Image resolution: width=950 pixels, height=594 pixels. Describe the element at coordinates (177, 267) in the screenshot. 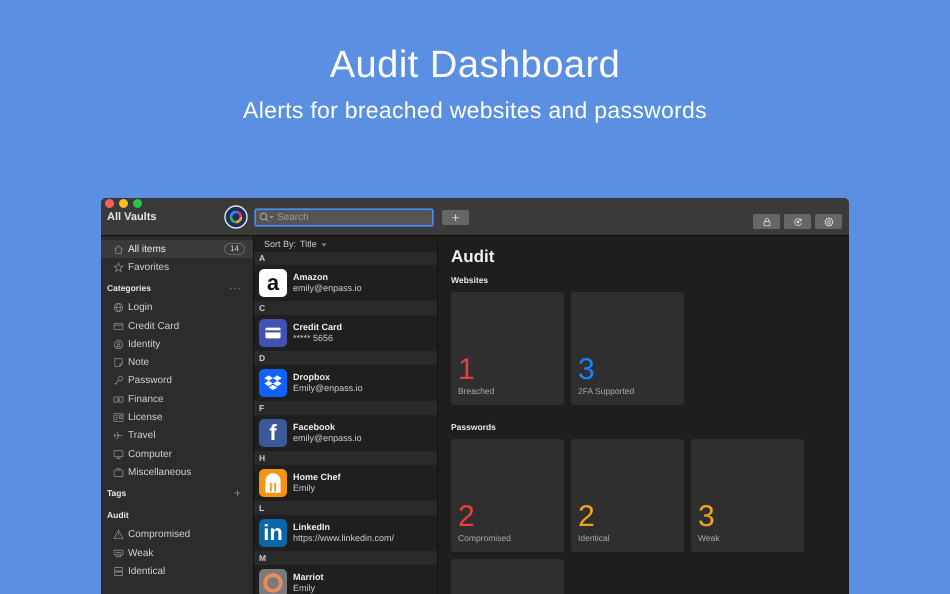

I see `sidebar-item: Favorites` at that location.